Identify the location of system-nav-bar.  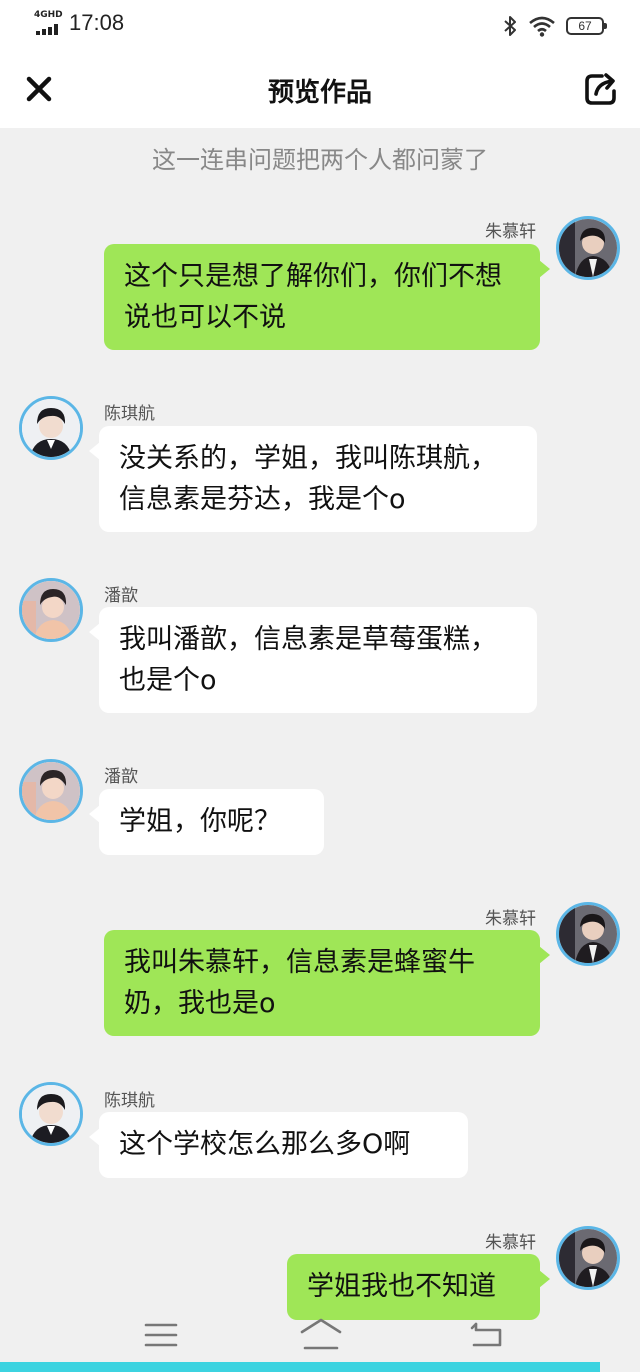
(320, 1335).